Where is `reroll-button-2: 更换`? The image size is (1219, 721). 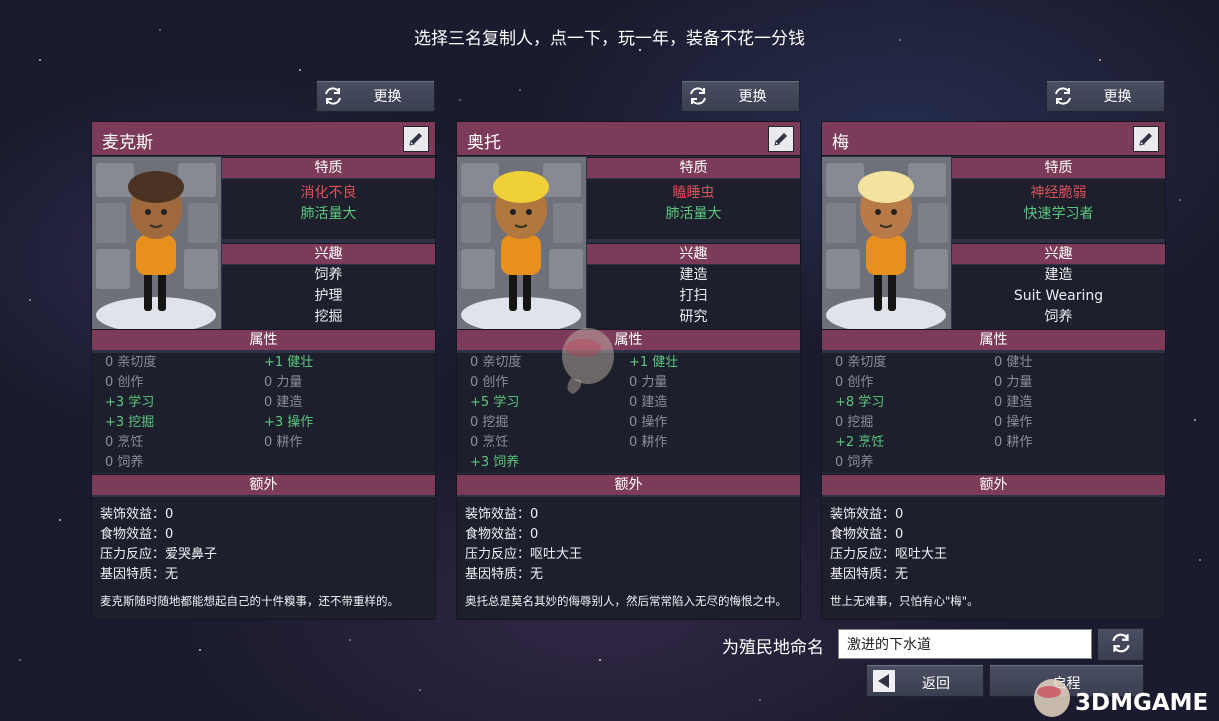
reroll-button-2: 更换 is located at coordinates (740, 96).